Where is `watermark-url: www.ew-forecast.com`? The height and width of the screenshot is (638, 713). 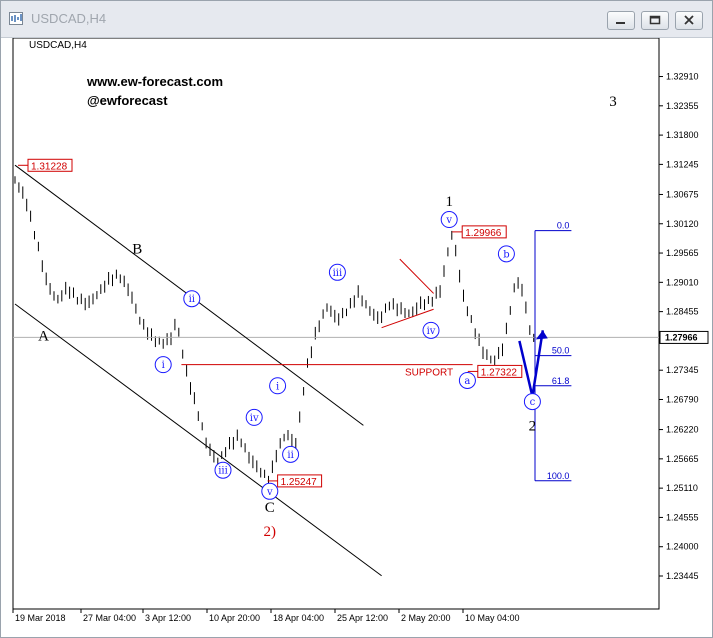
watermark-url: www.ew-forecast.com is located at coordinates (154, 81).